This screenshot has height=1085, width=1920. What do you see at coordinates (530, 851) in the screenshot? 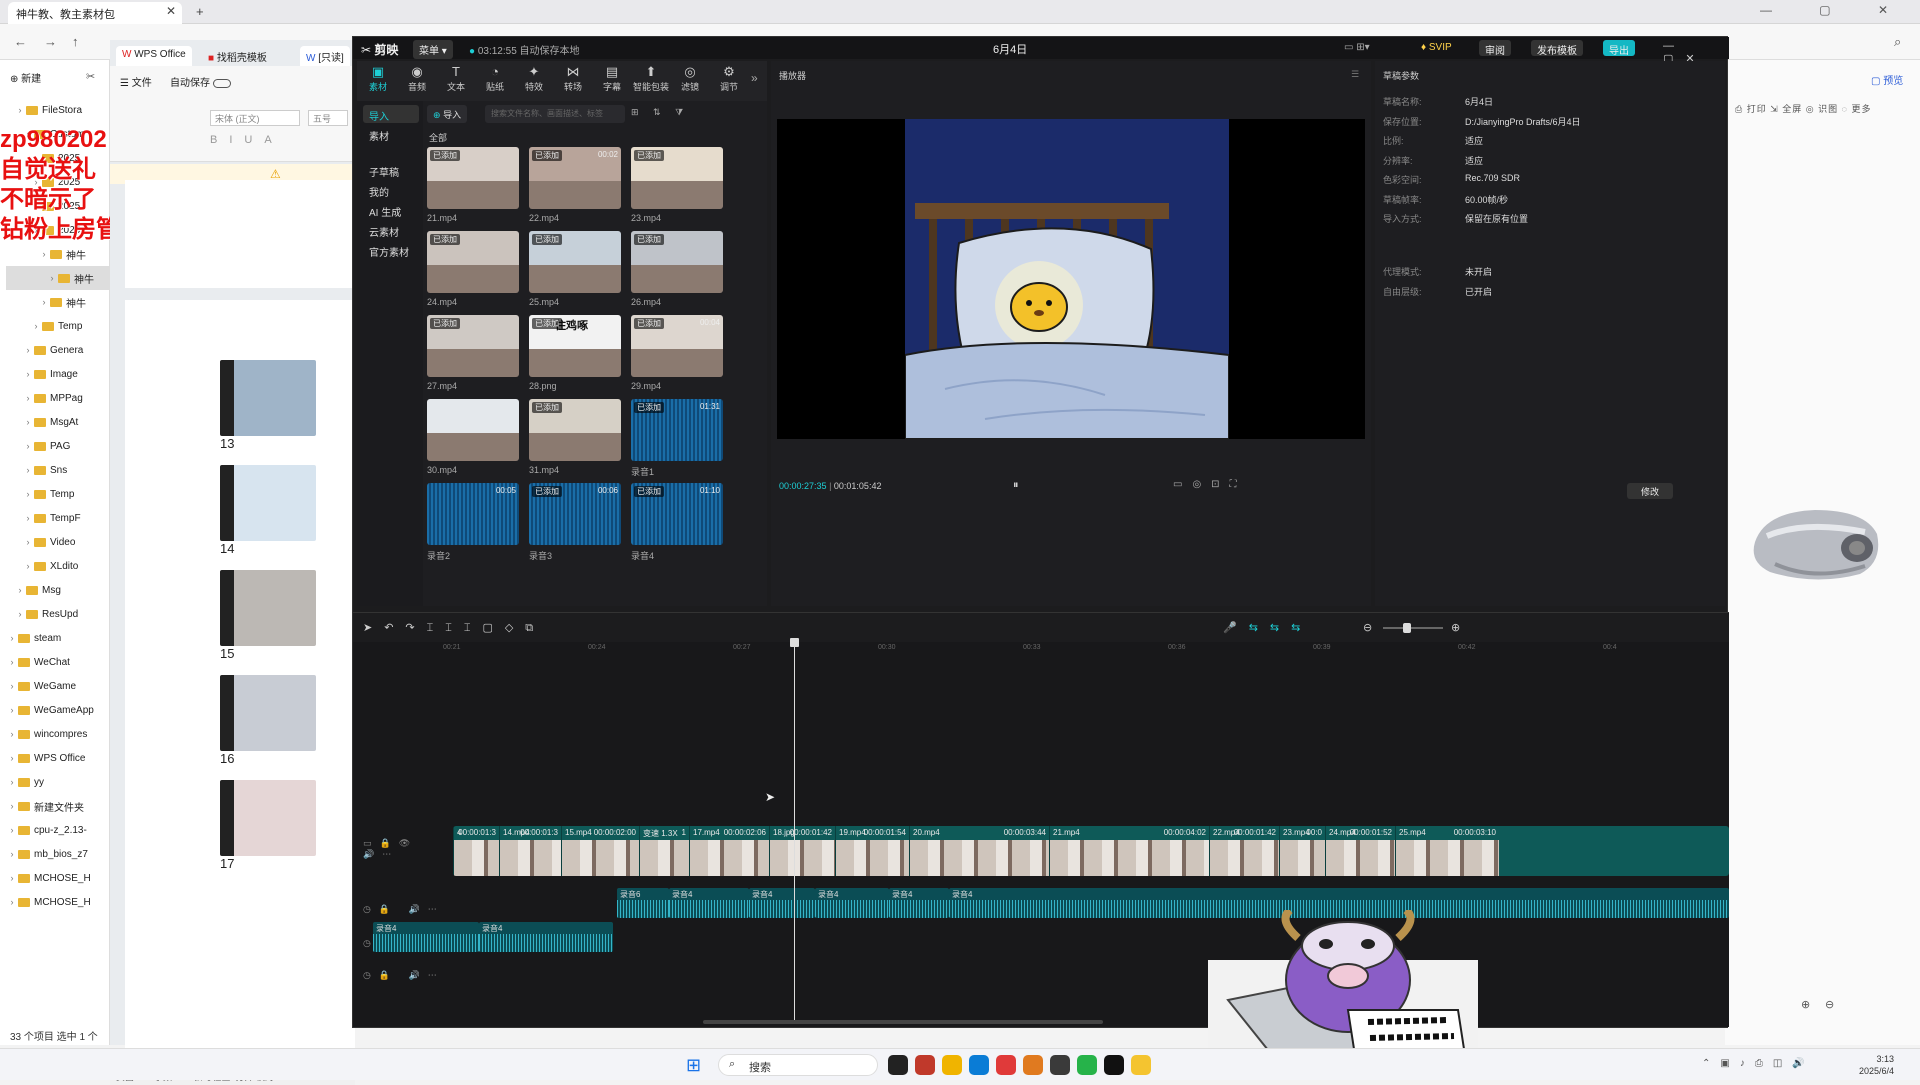
I see `video-clip: 14.mp4 00:00:01:3` at bounding box center [530, 851].